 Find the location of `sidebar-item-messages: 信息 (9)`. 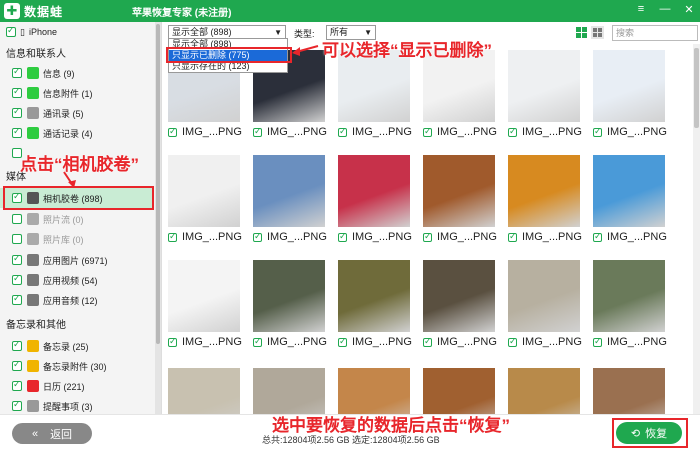

sidebar-item-messages: 信息 (9) is located at coordinates (77, 73).